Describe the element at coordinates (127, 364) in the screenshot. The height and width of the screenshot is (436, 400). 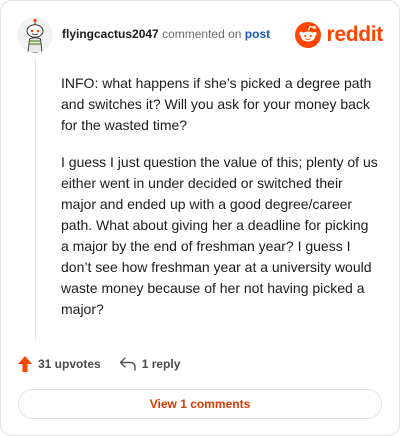
I see `reply-arrow-icon` at that location.